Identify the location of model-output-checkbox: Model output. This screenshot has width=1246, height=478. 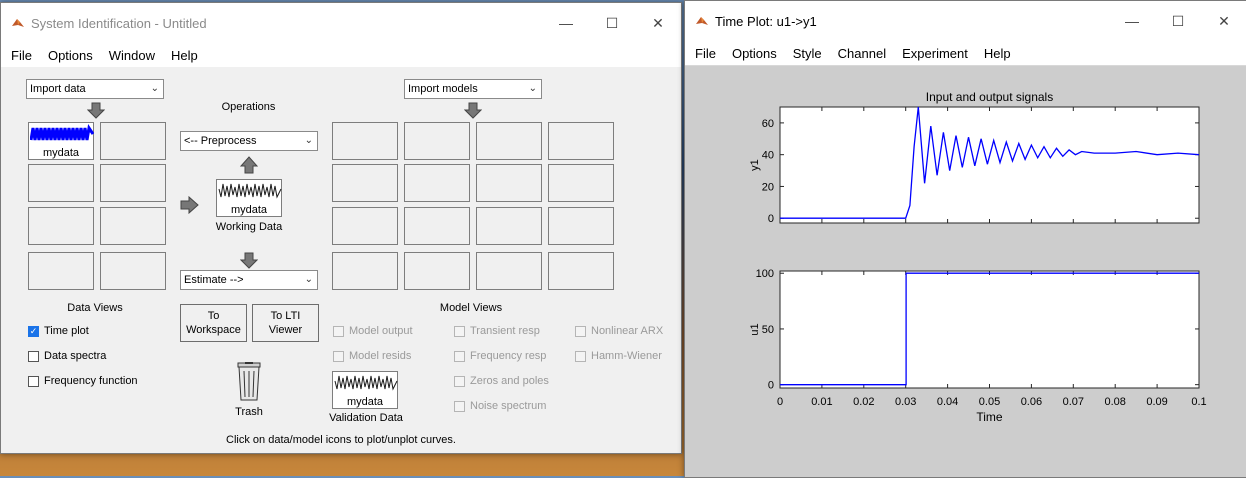
(373, 331).